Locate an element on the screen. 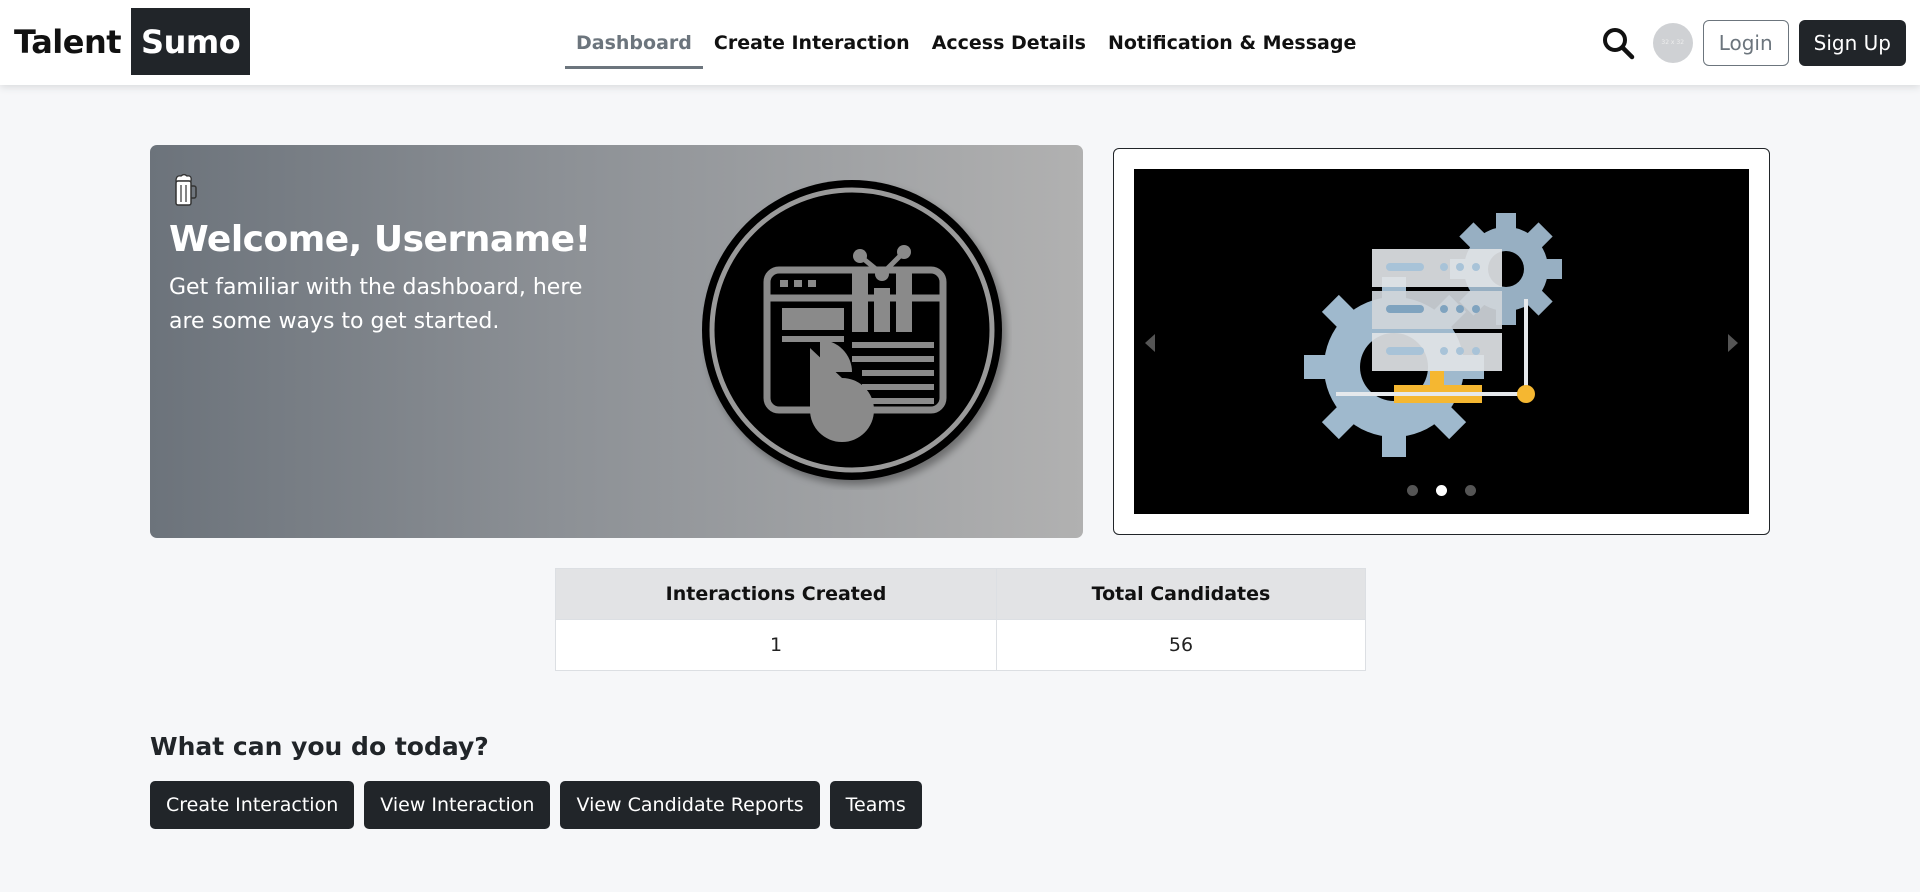 This screenshot has height=892, width=1920. nav-item-create-interaction: Create Interaction is located at coordinates (812, 42).